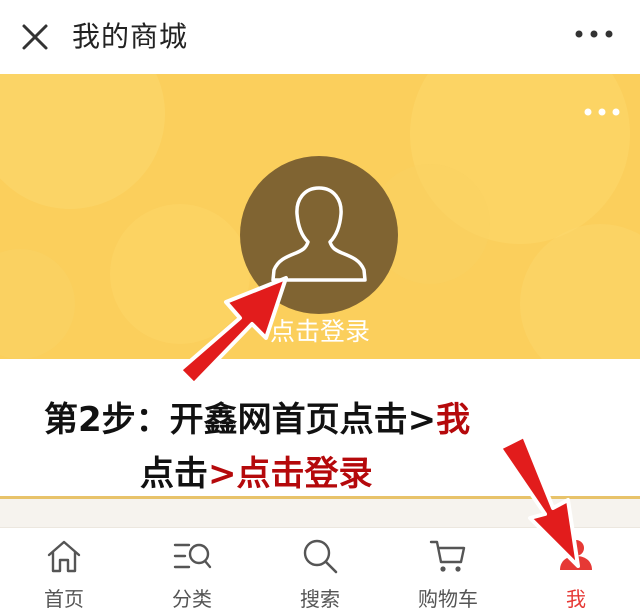 The width and height of the screenshot is (640, 612). I want to click on tab-category: 分类, so click(192, 570).